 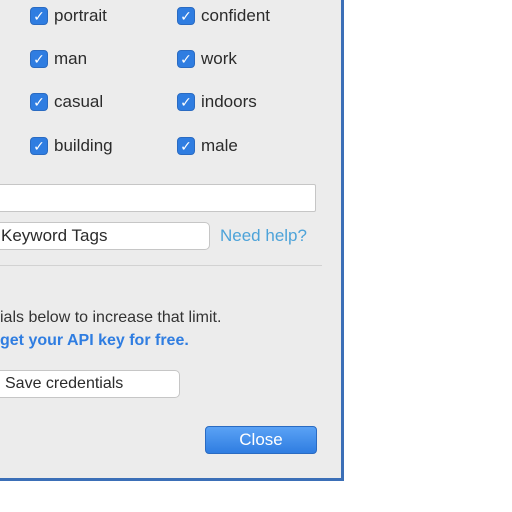 What do you see at coordinates (94, 341) in the screenshot?
I see `api-key-link: get your API key for free.` at bounding box center [94, 341].